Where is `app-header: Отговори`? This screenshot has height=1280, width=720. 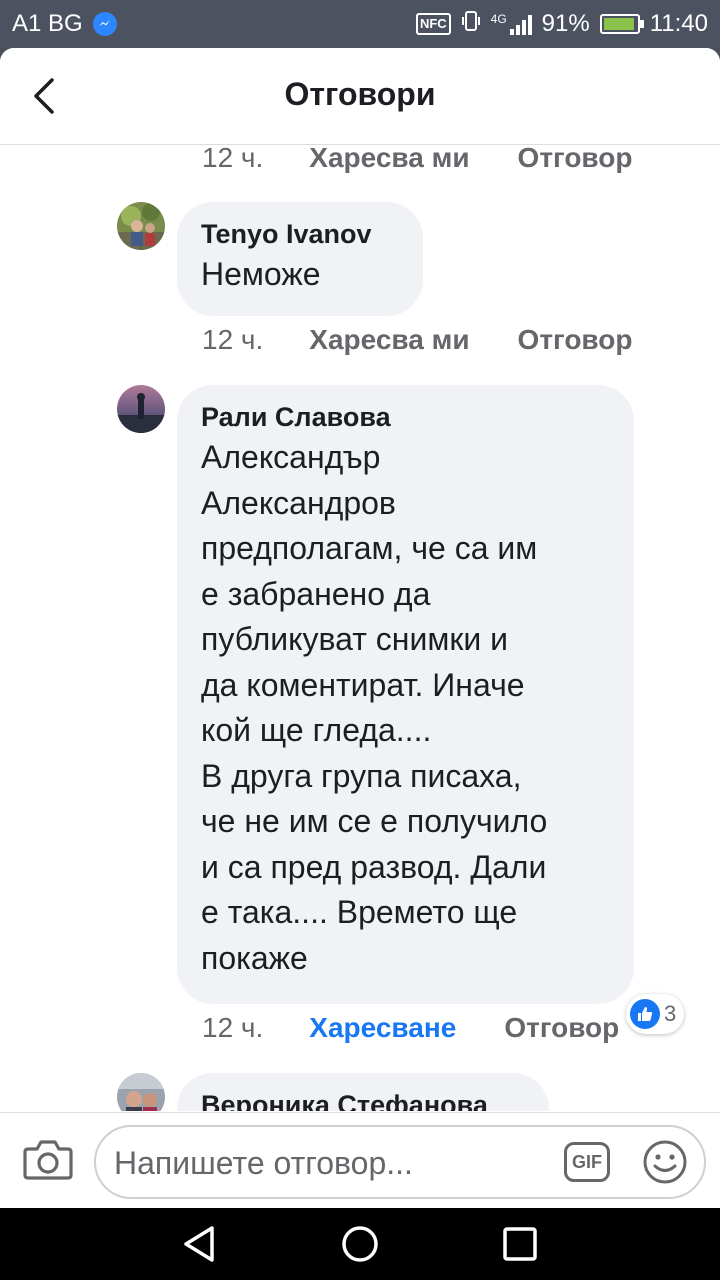
app-header: Отговори is located at coordinates (360, 96).